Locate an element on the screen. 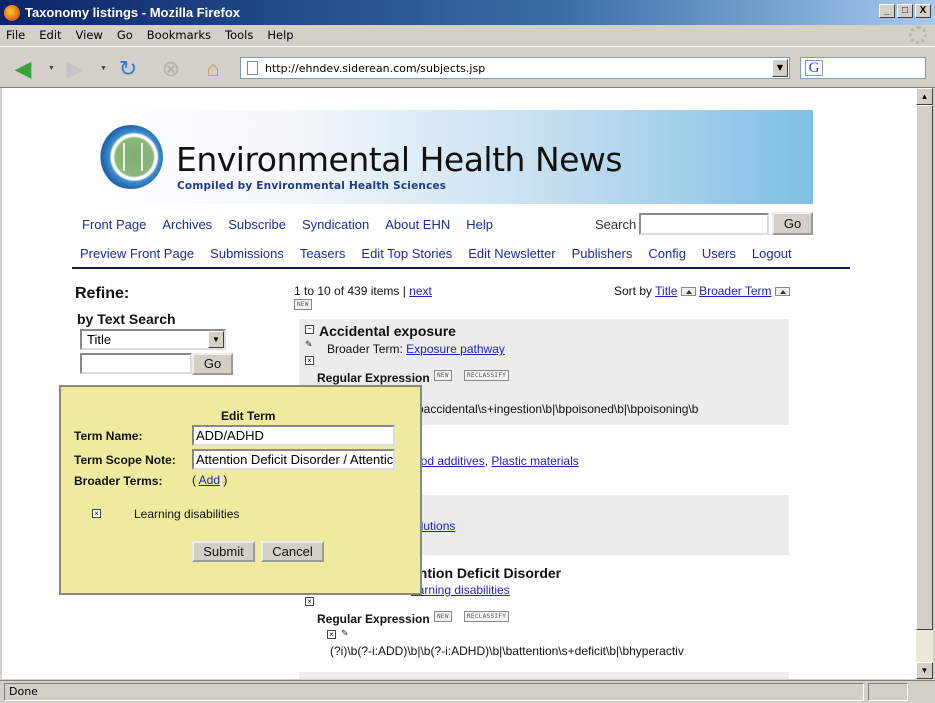 The image size is (935, 703). new-term-button: NEW is located at coordinates (303, 304).